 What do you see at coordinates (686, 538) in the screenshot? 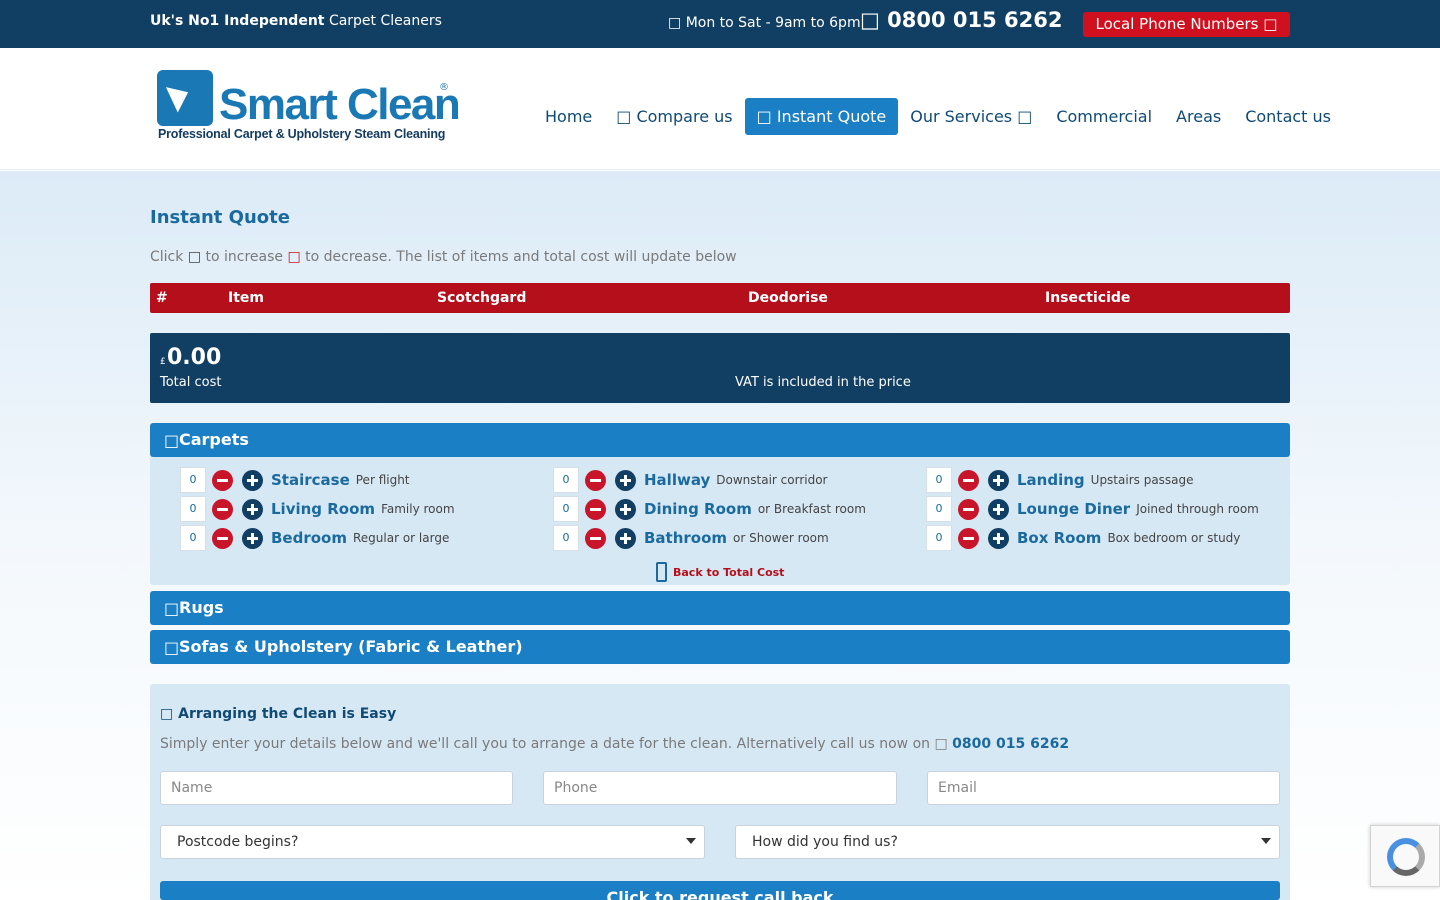
I see `room-name: Bathroom` at bounding box center [686, 538].